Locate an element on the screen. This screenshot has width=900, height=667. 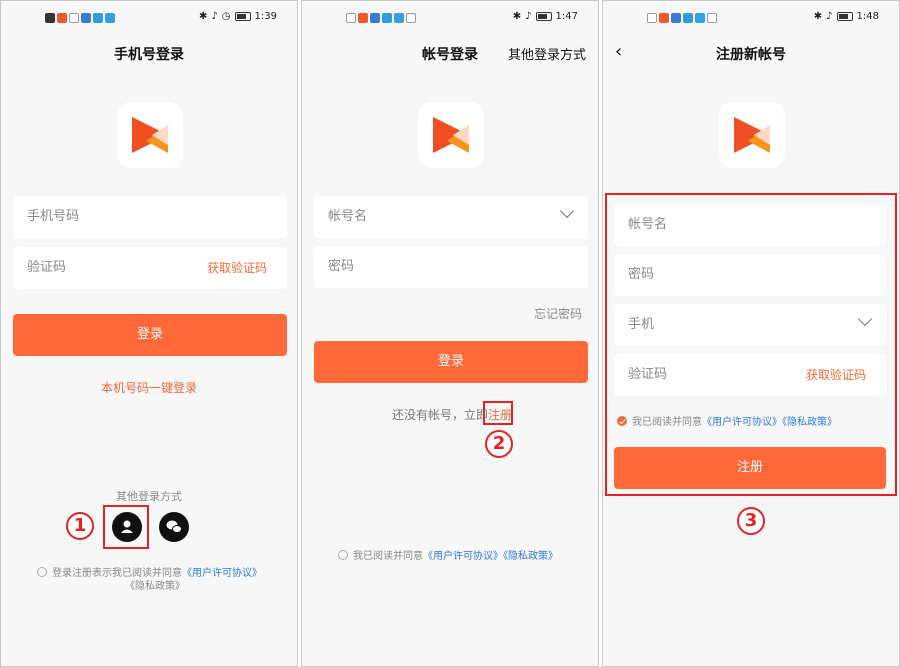
page-title: 注册新帐号 is located at coordinates (751, 55).